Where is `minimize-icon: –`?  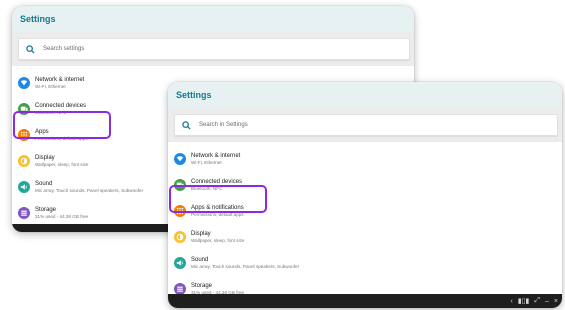
minimize-icon: – is located at coordinates (547, 301).